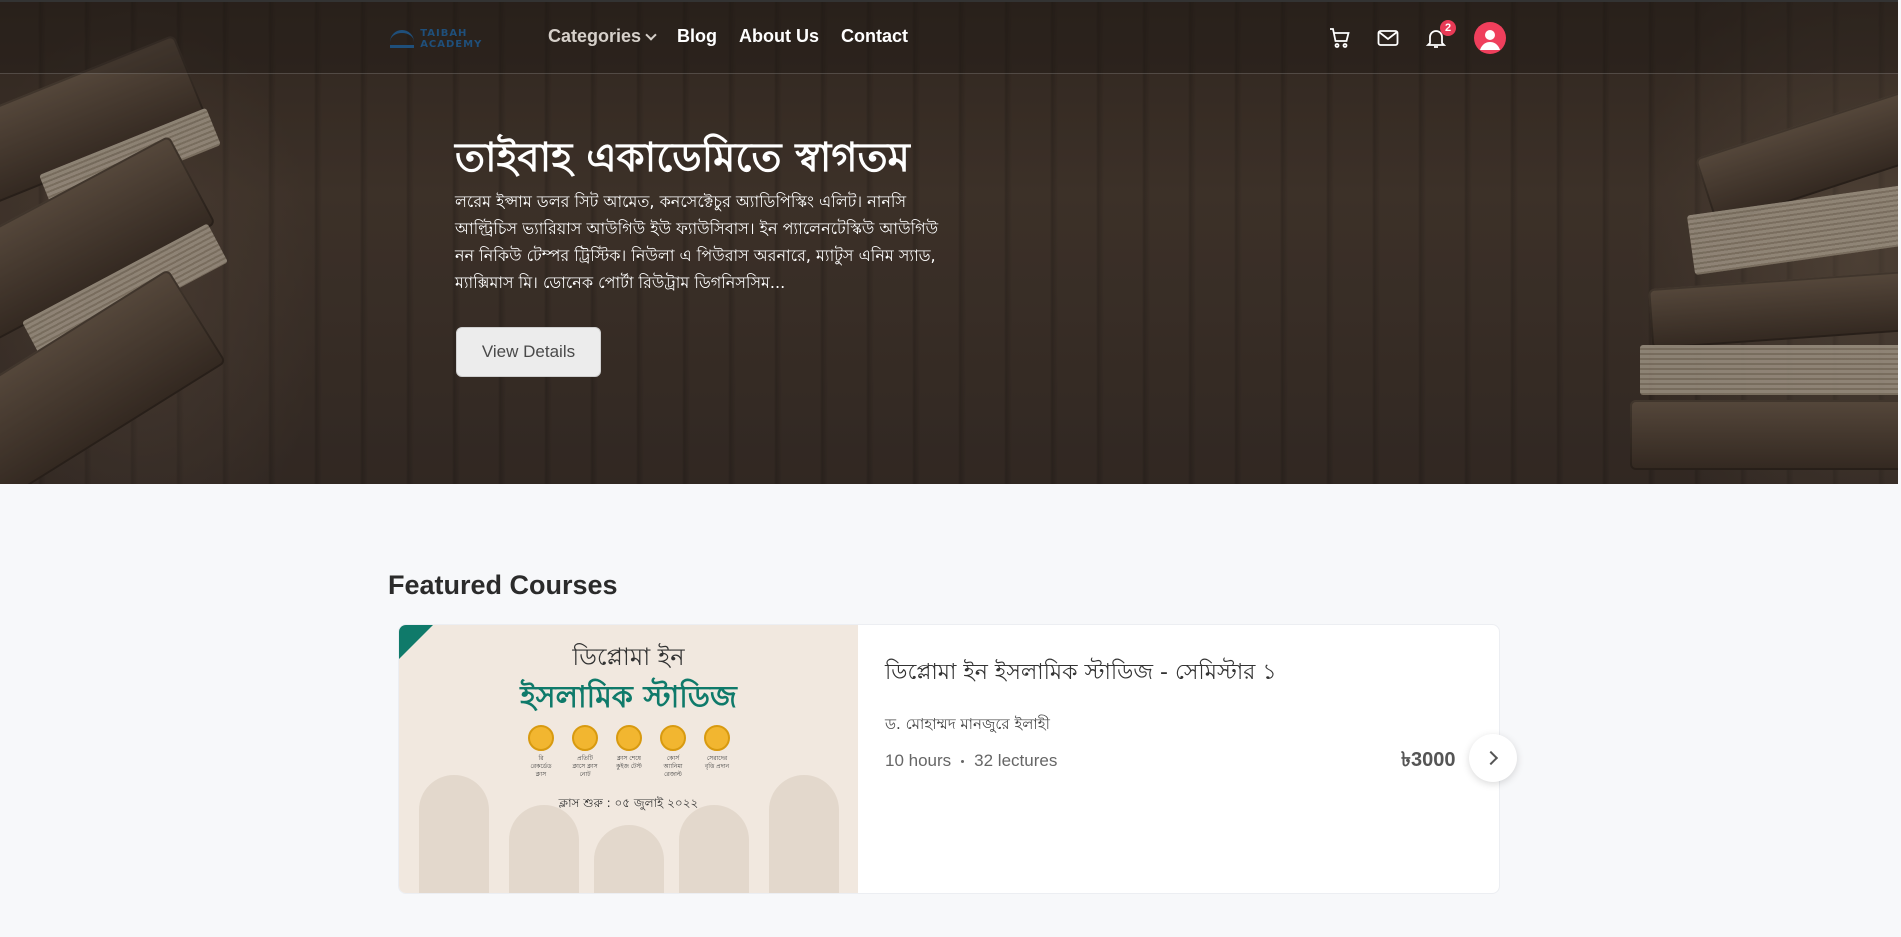  What do you see at coordinates (1340, 38) in the screenshot?
I see `cart-icon` at bounding box center [1340, 38].